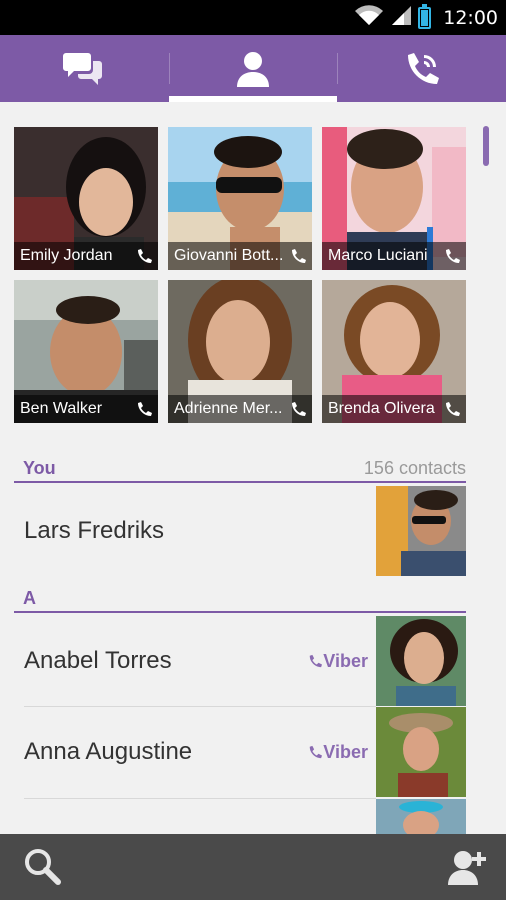 This screenshot has height=900, width=506. I want to click on tab-contacts, so click(253, 68).